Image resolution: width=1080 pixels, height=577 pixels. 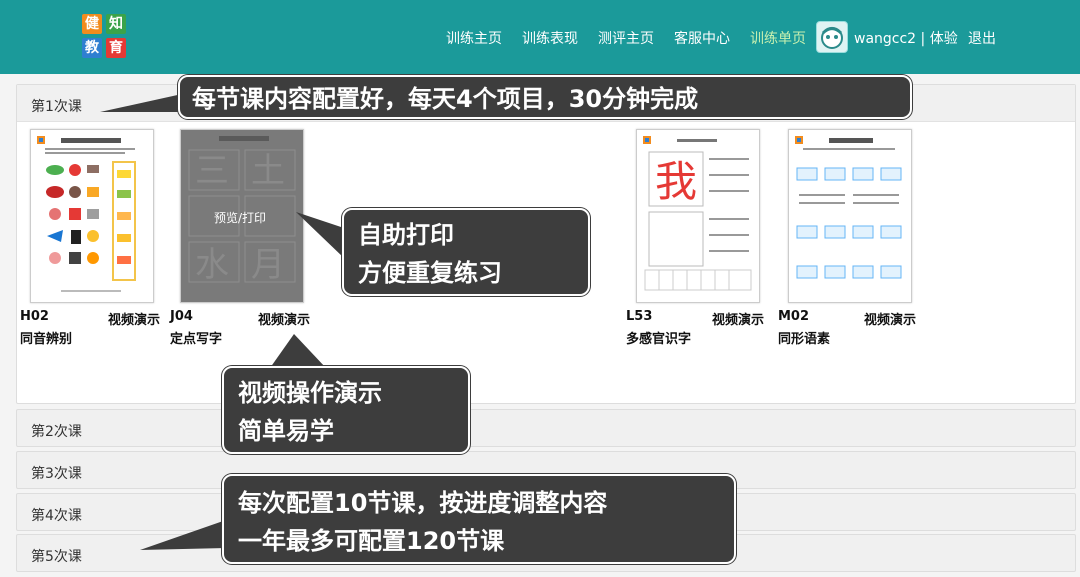 What do you see at coordinates (479, 519) in the screenshot?
I see `callout-config: 每次配置10节课，按进度调整内容 一年最多可配置120节课` at bounding box center [479, 519].